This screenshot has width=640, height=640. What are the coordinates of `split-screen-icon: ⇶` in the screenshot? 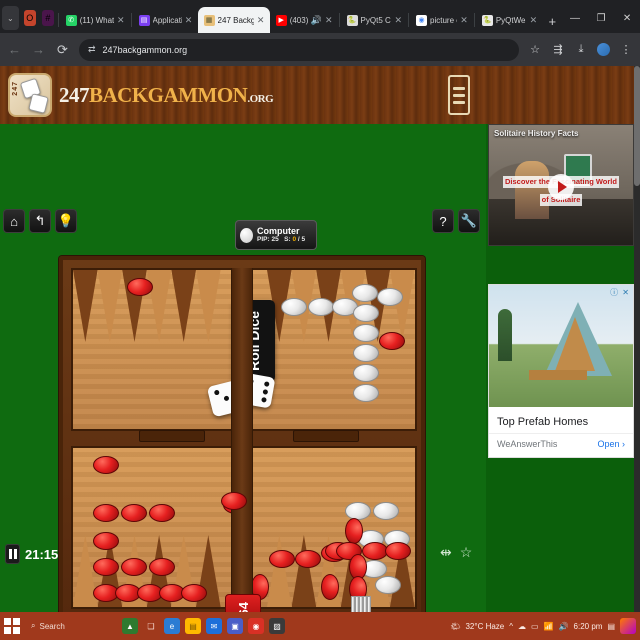 It's located at (558, 49).